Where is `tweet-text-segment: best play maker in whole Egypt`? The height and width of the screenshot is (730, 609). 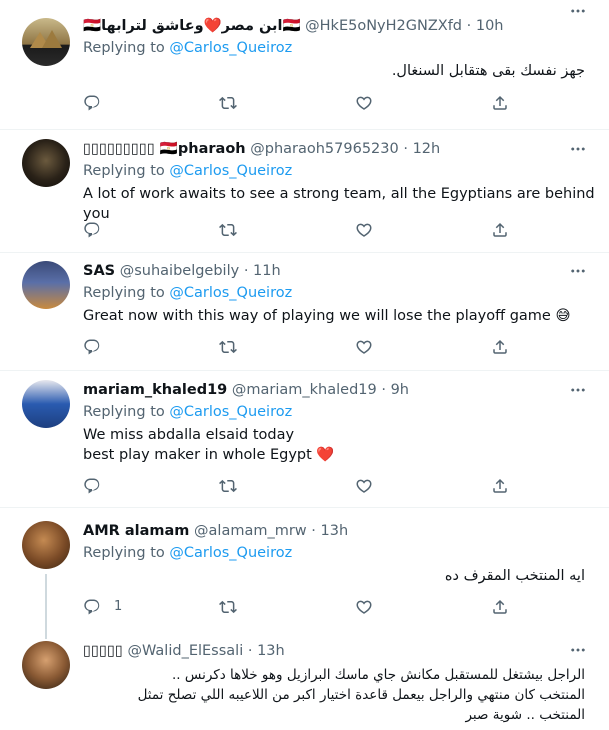 tweet-text-segment: best play maker in whole Egypt is located at coordinates (197, 455).